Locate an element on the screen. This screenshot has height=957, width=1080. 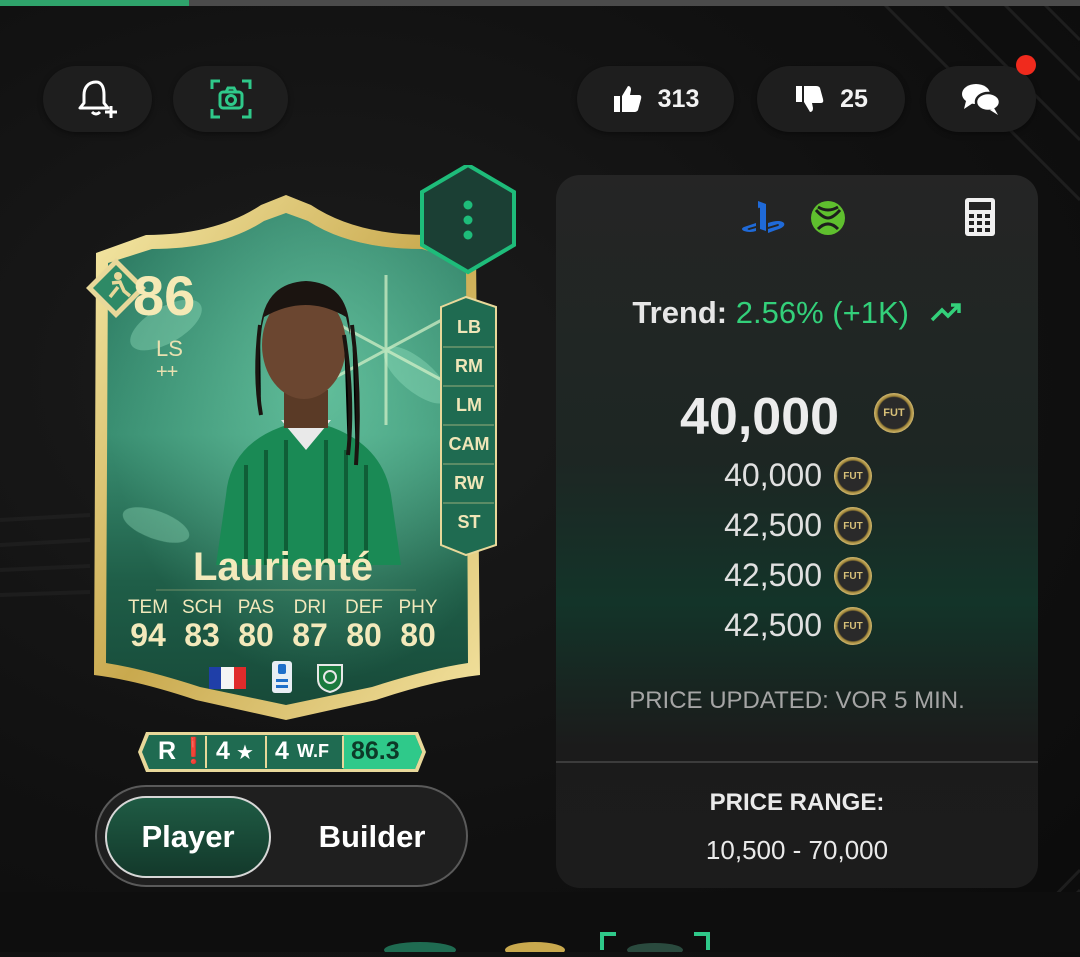
stat-dri: DRI 87 is located at coordinates (310, 624).